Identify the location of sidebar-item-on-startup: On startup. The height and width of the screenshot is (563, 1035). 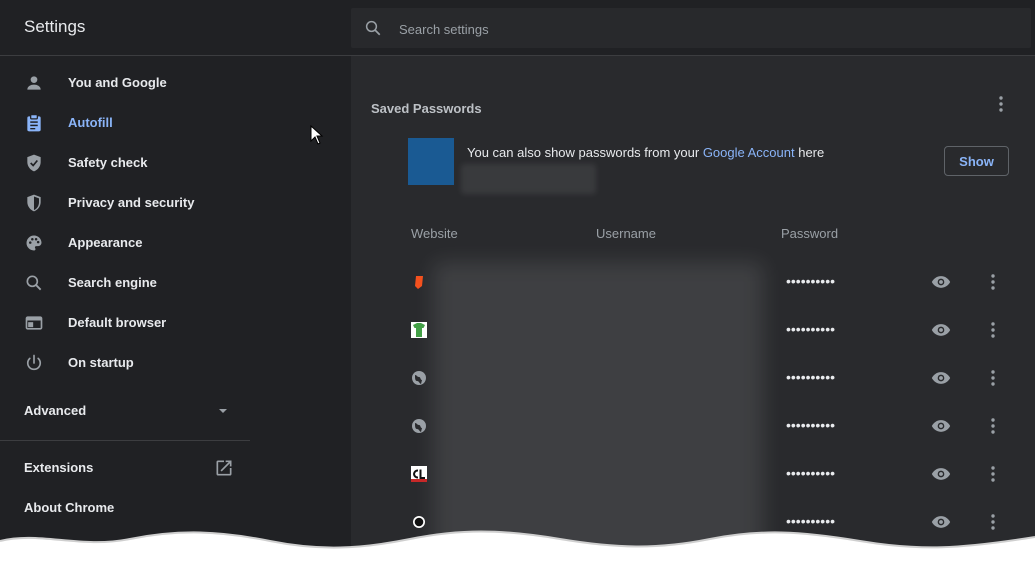
(125, 363).